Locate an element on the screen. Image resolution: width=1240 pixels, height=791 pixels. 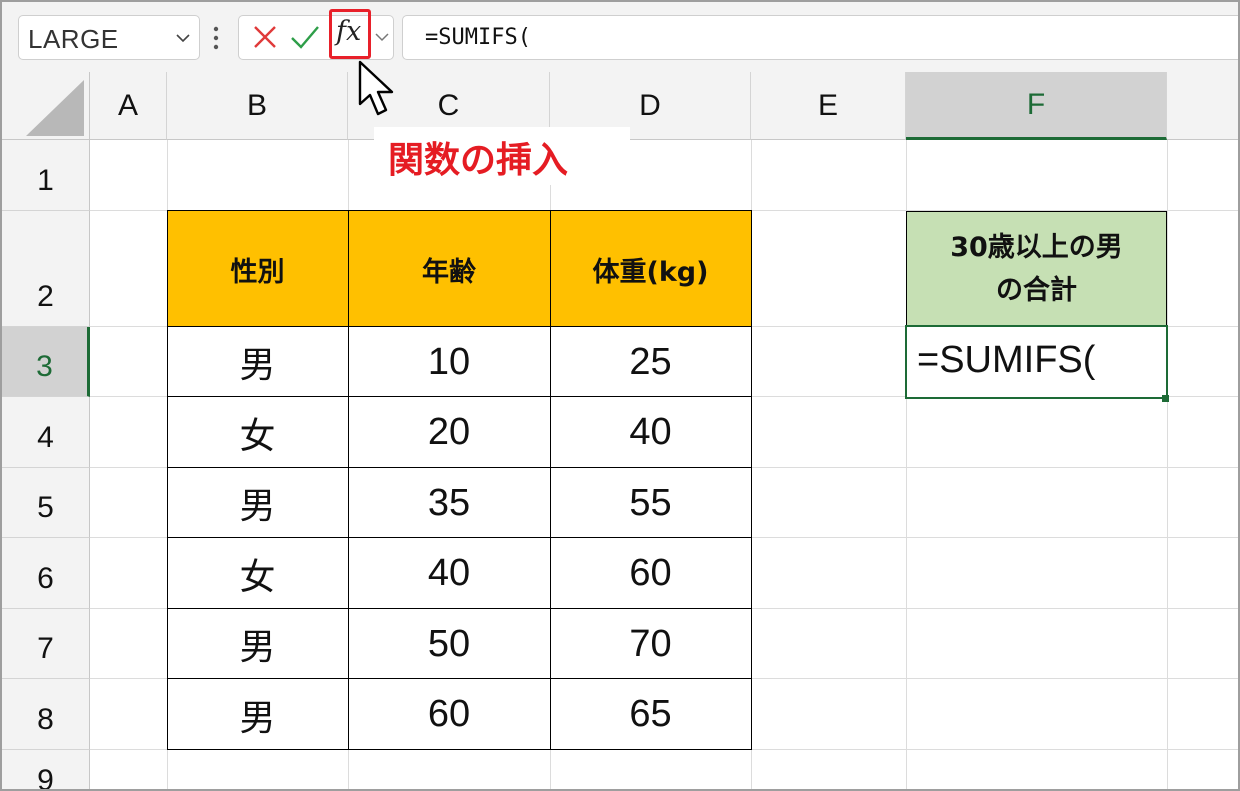
row-header-2: 2 is located at coordinates (46, 269).